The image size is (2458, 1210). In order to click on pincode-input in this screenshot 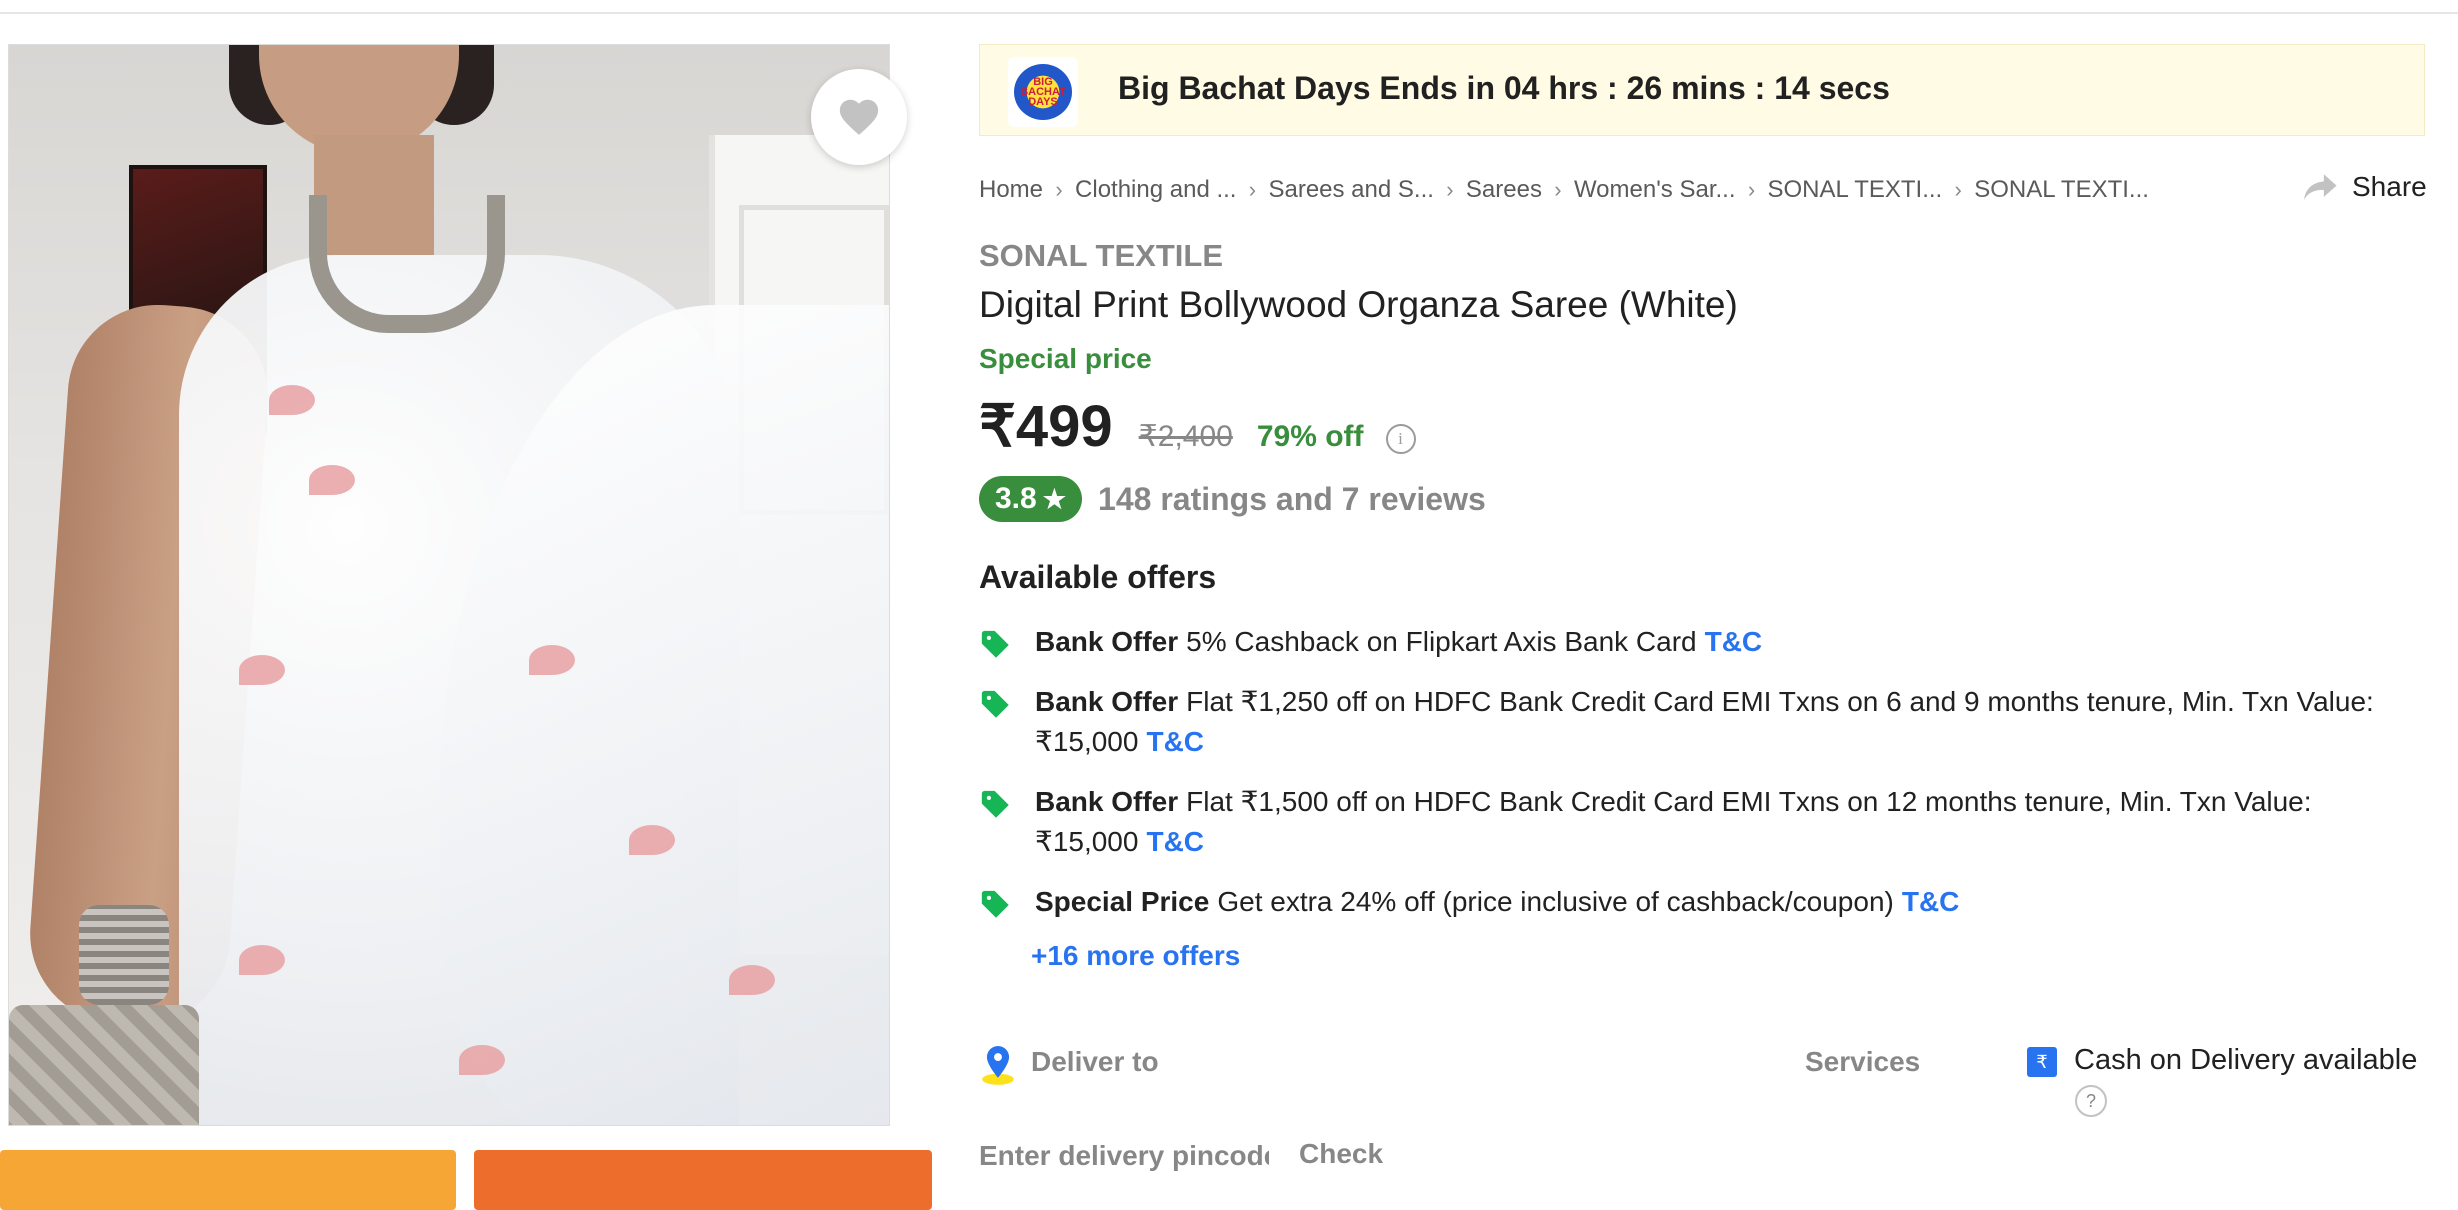, I will do `click(1124, 1156)`.